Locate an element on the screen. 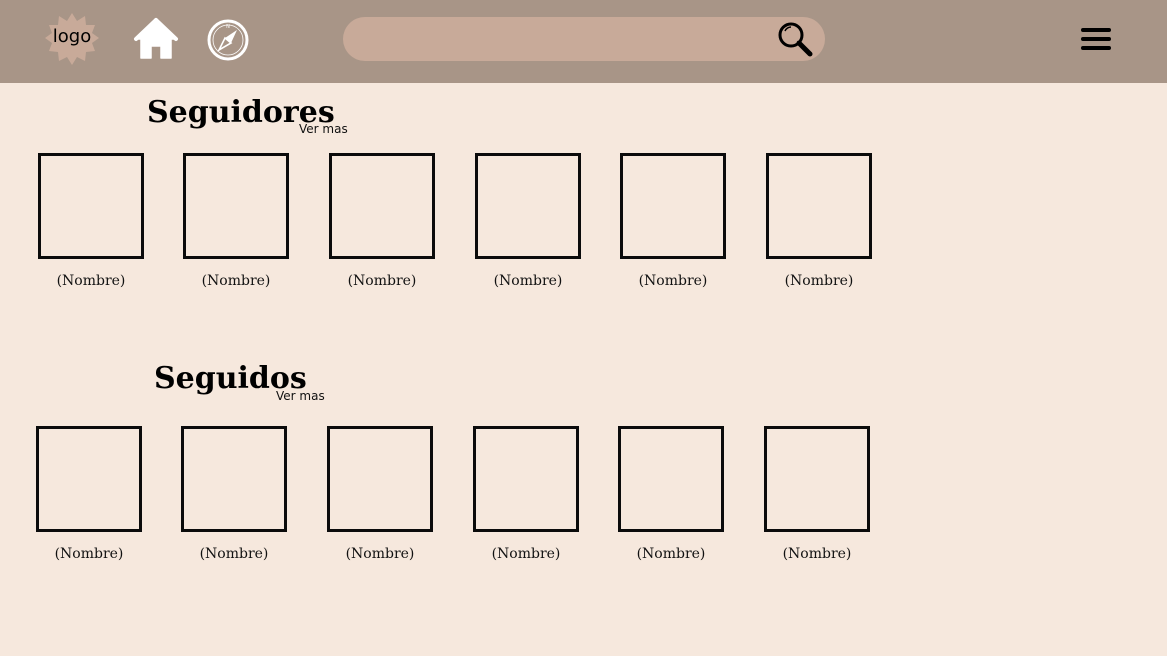  followers-see-more-link: Ver mas is located at coordinates (323, 129).